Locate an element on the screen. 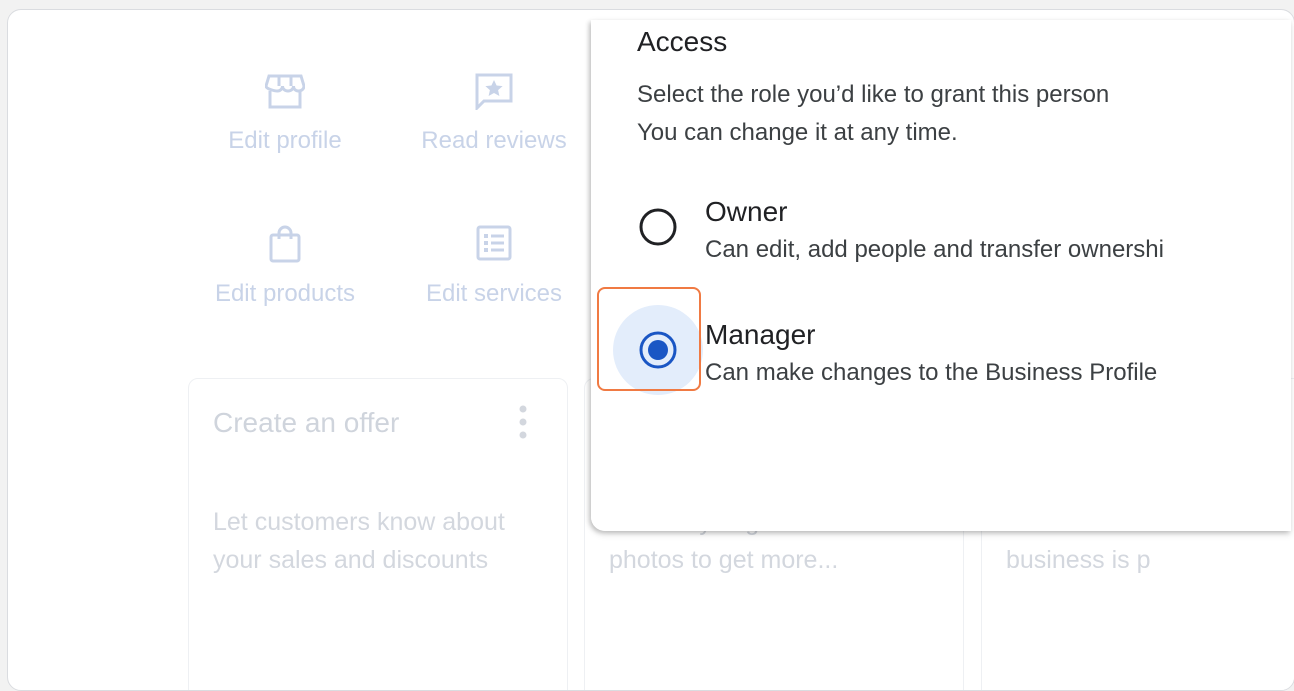  radio-unchecked-icon is located at coordinates (658, 227).